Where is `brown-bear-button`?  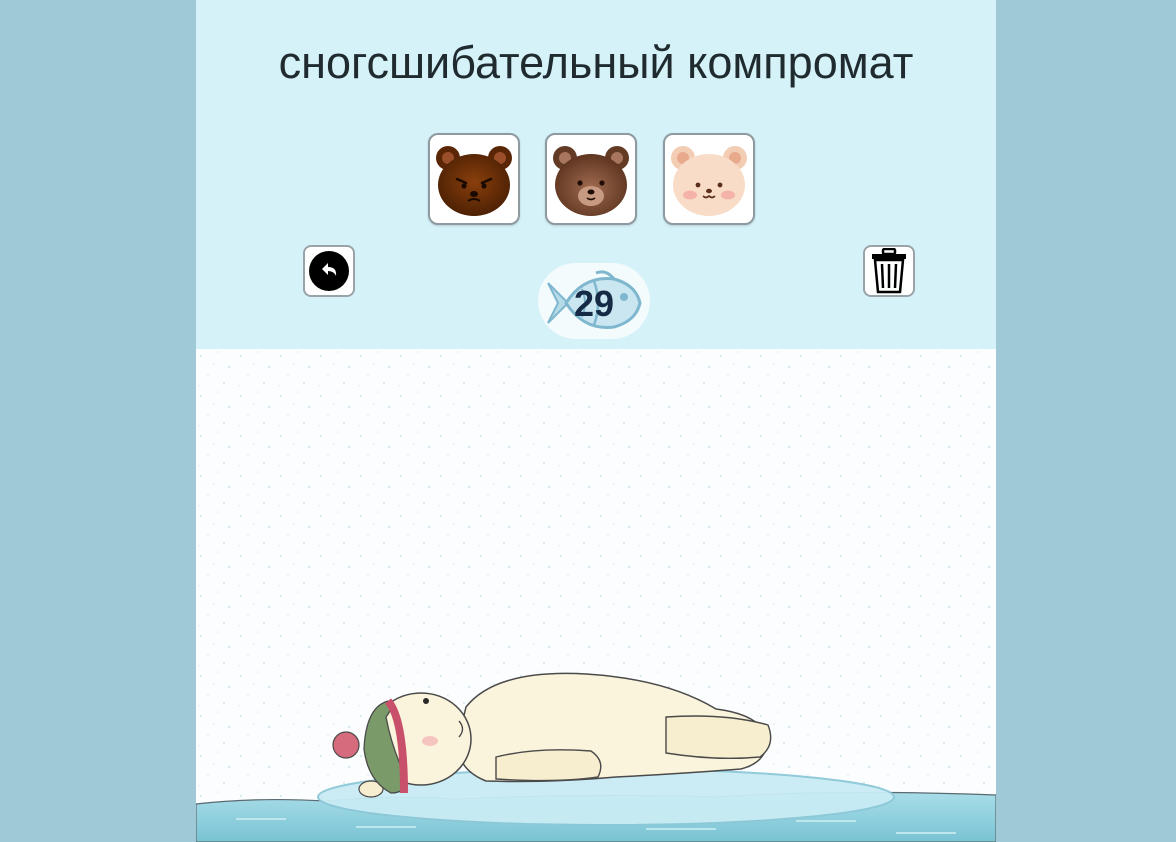
brown-bear-button is located at coordinates (591, 179).